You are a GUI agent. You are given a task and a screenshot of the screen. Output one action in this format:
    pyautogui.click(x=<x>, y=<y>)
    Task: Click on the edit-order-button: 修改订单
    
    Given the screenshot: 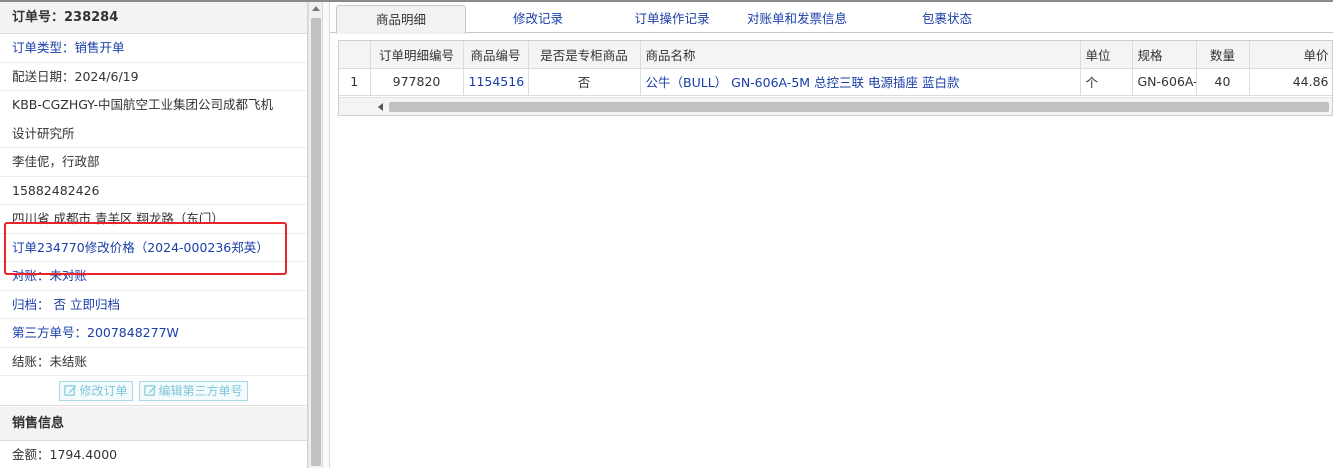 What is the action you would take?
    pyautogui.click(x=96, y=390)
    